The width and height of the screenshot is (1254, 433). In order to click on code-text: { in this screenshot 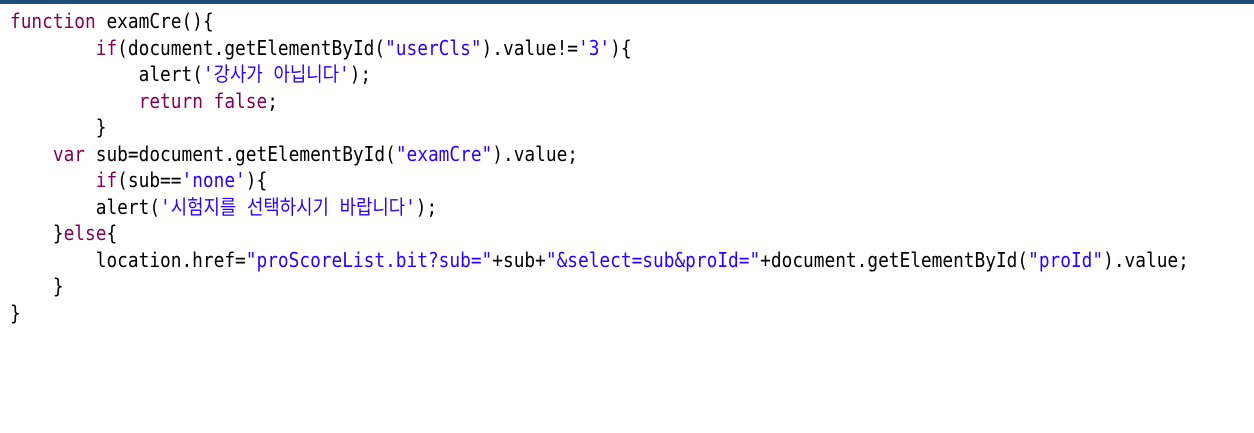, I will do `click(112, 233)`.